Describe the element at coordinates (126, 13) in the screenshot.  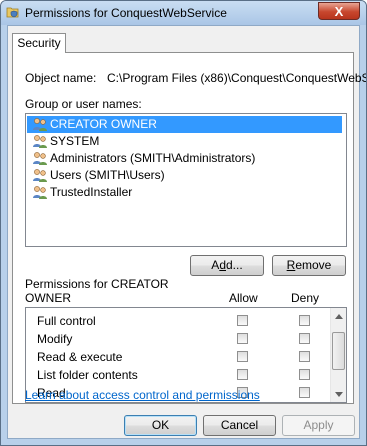
I see `window-title: Permissions for ConquestWebService` at that location.